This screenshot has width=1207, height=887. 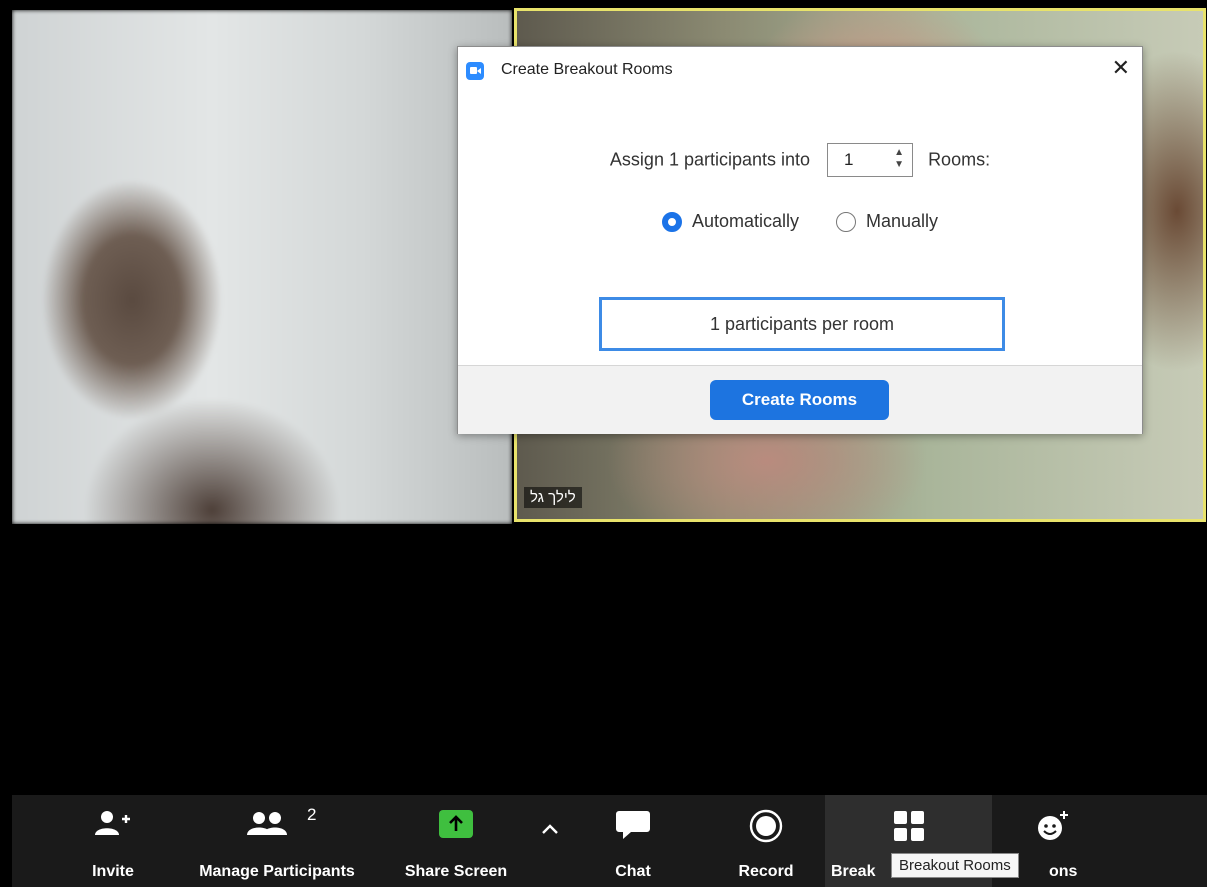 What do you see at coordinates (587, 69) in the screenshot?
I see `dialog-title: Create Breakout Rooms` at bounding box center [587, 69].